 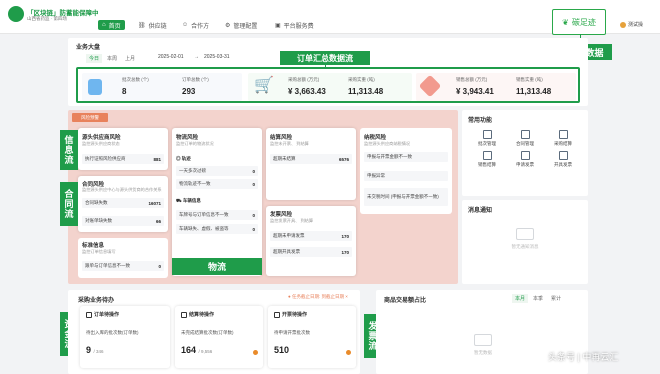 I want to click on nav-service-fee: ▣ 平台服务费, so click(x=294, y=25).